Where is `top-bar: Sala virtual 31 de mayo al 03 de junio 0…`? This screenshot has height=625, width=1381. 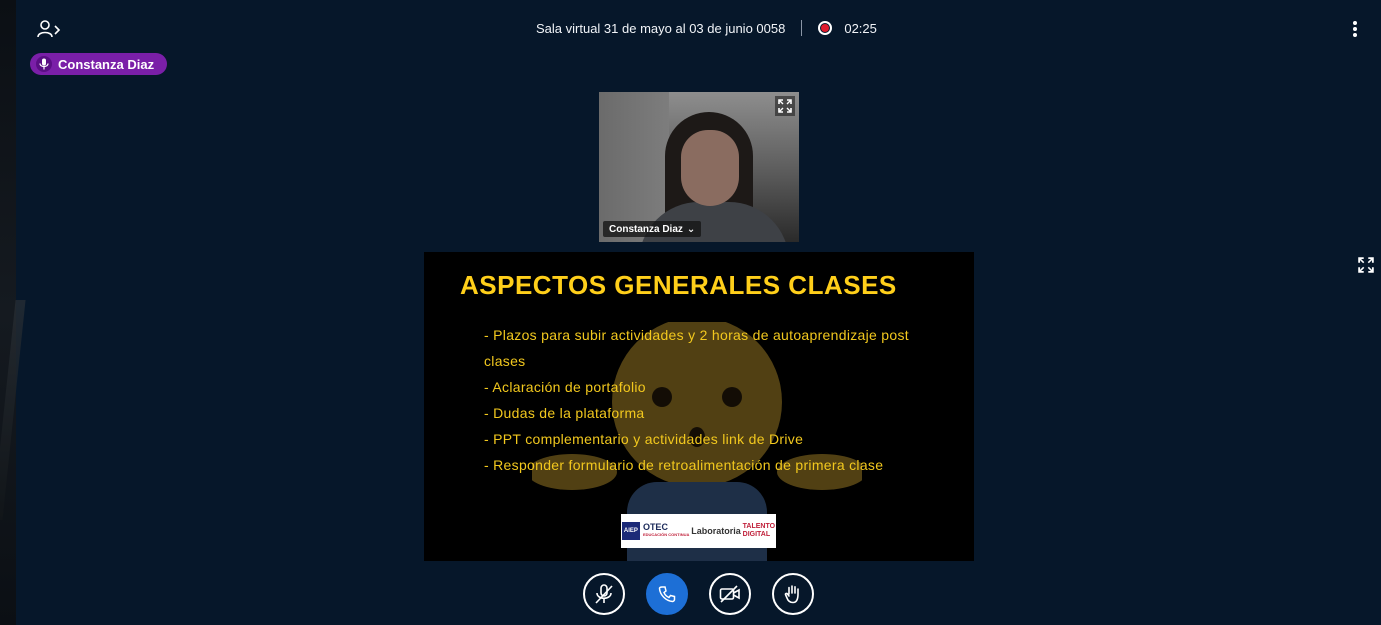 top-bar: Sala virtual 31 de mayo al 03 de junio 0… is located at coordinates (698, 28).